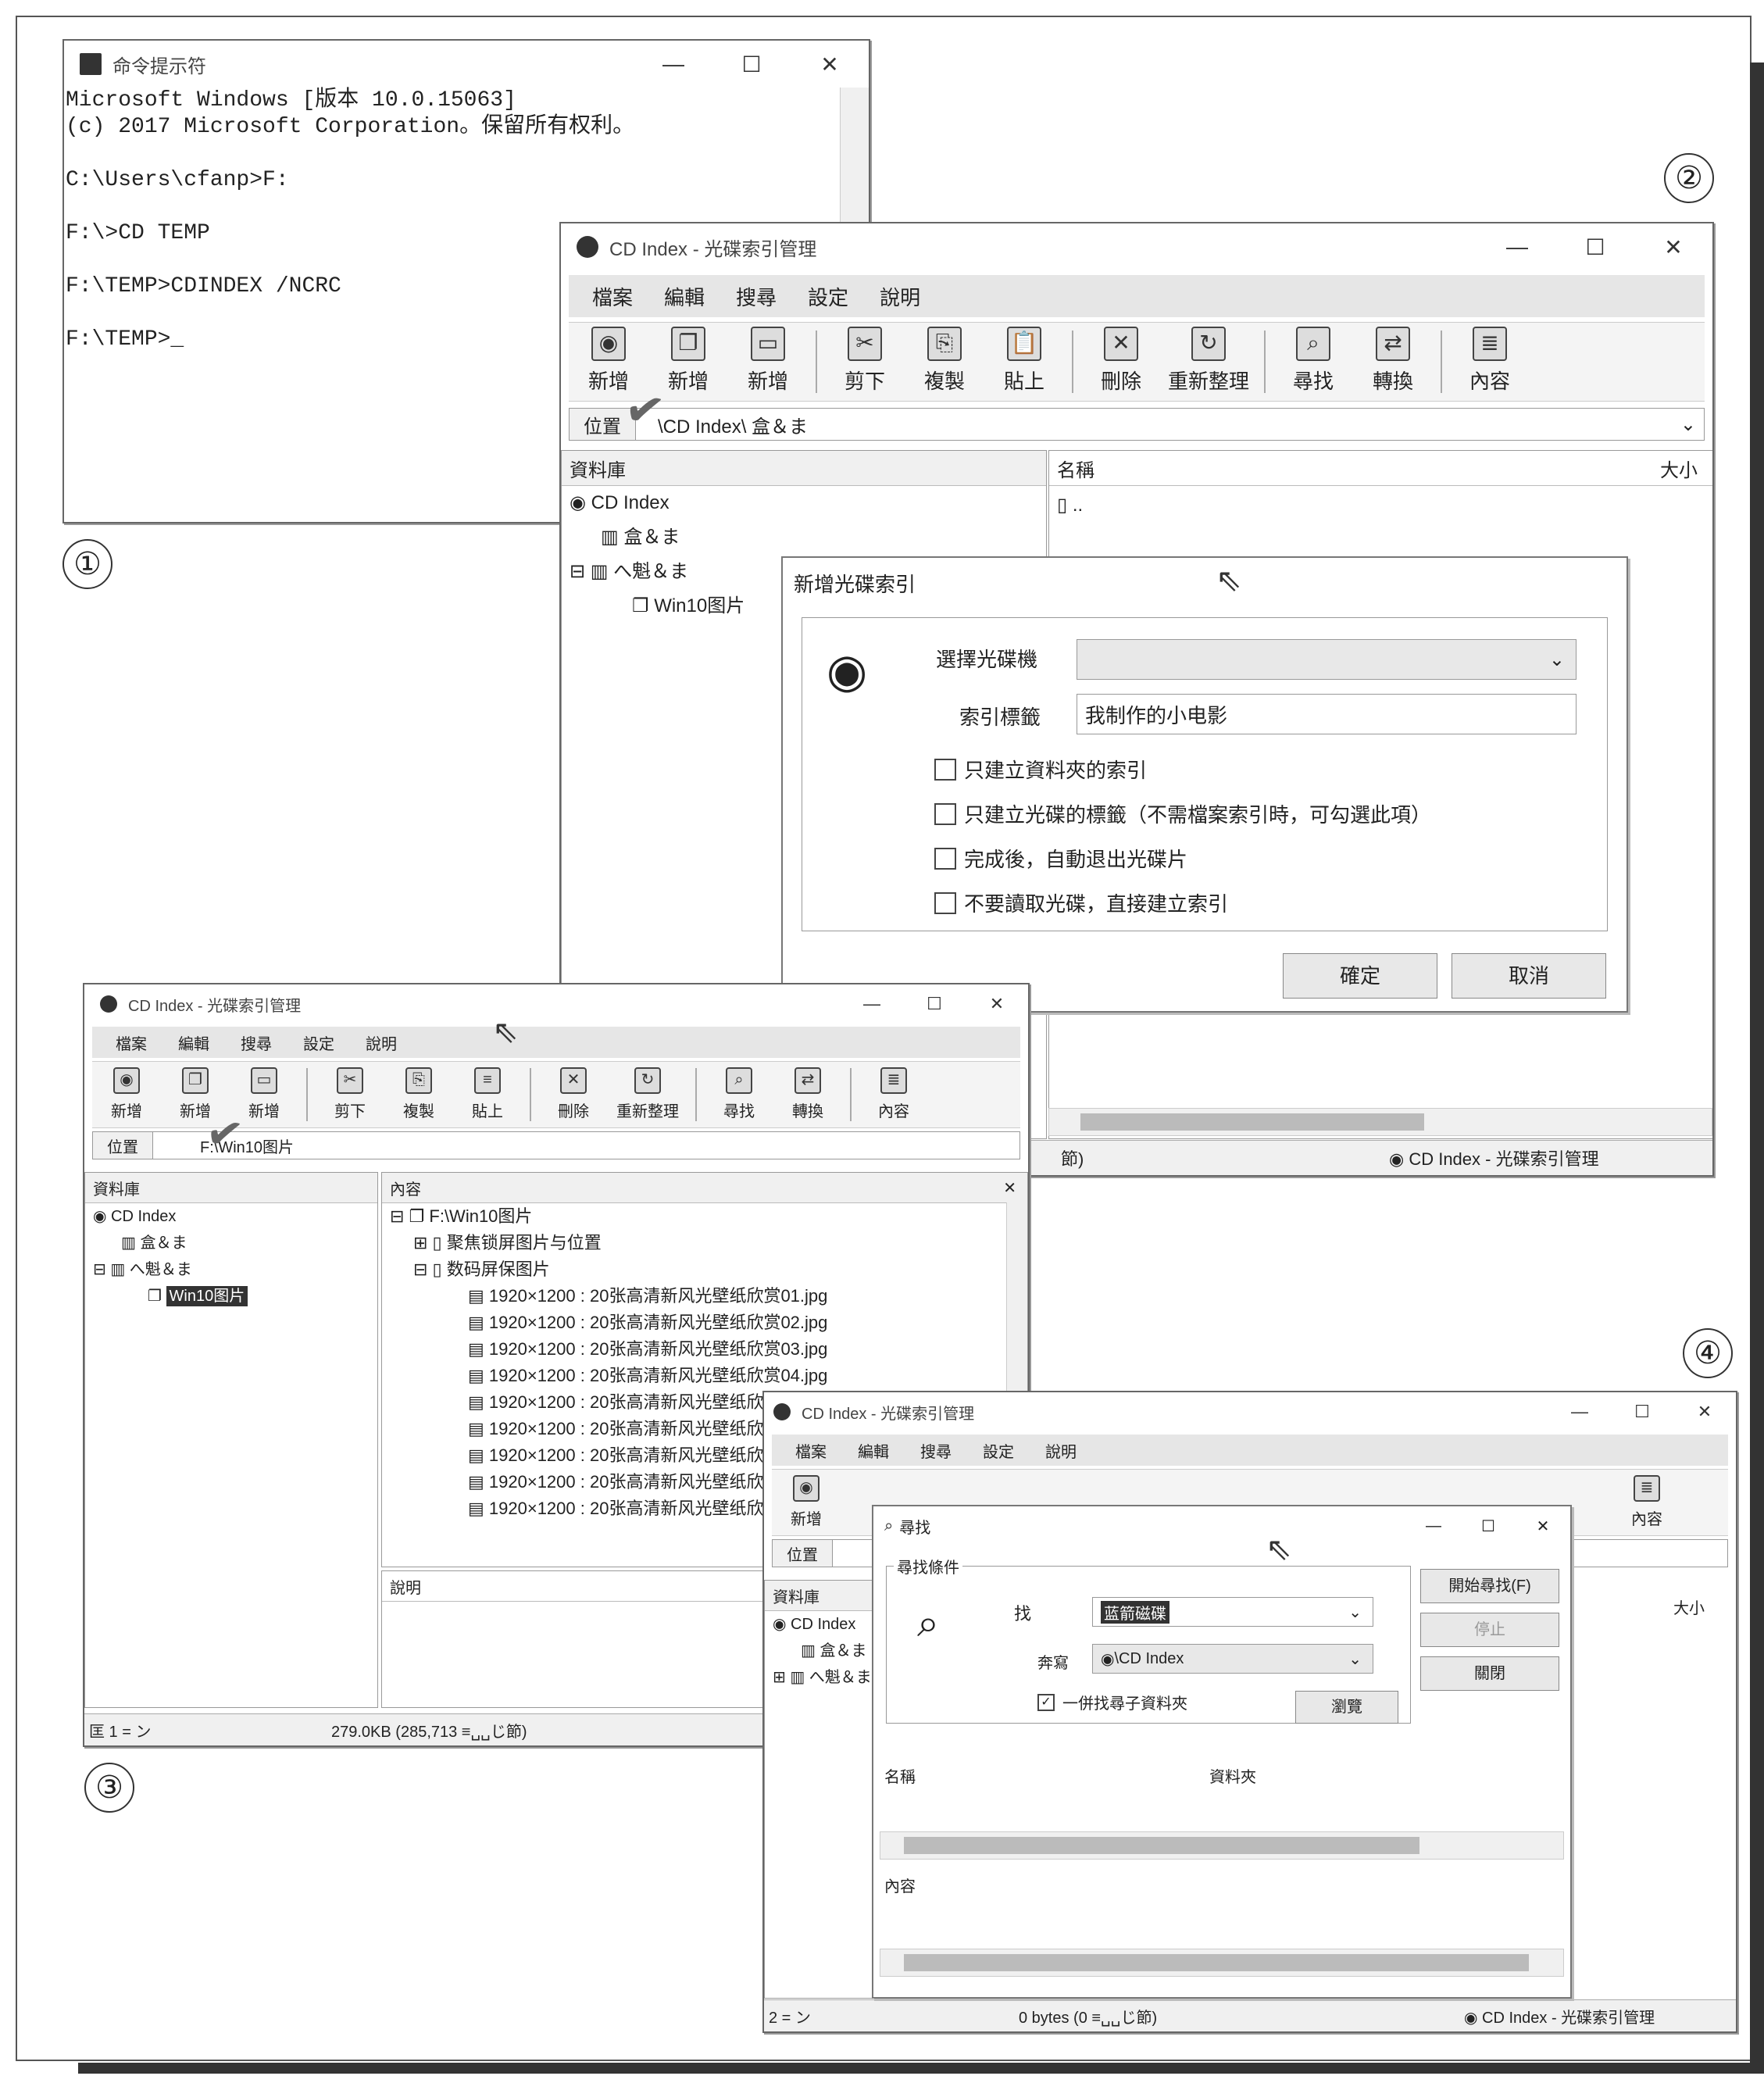 The image size is (1764, 2083). Describe the element at coordinates (1024, 364) in the screenshot. I see `paste-button: 📋 貼上` at that location.